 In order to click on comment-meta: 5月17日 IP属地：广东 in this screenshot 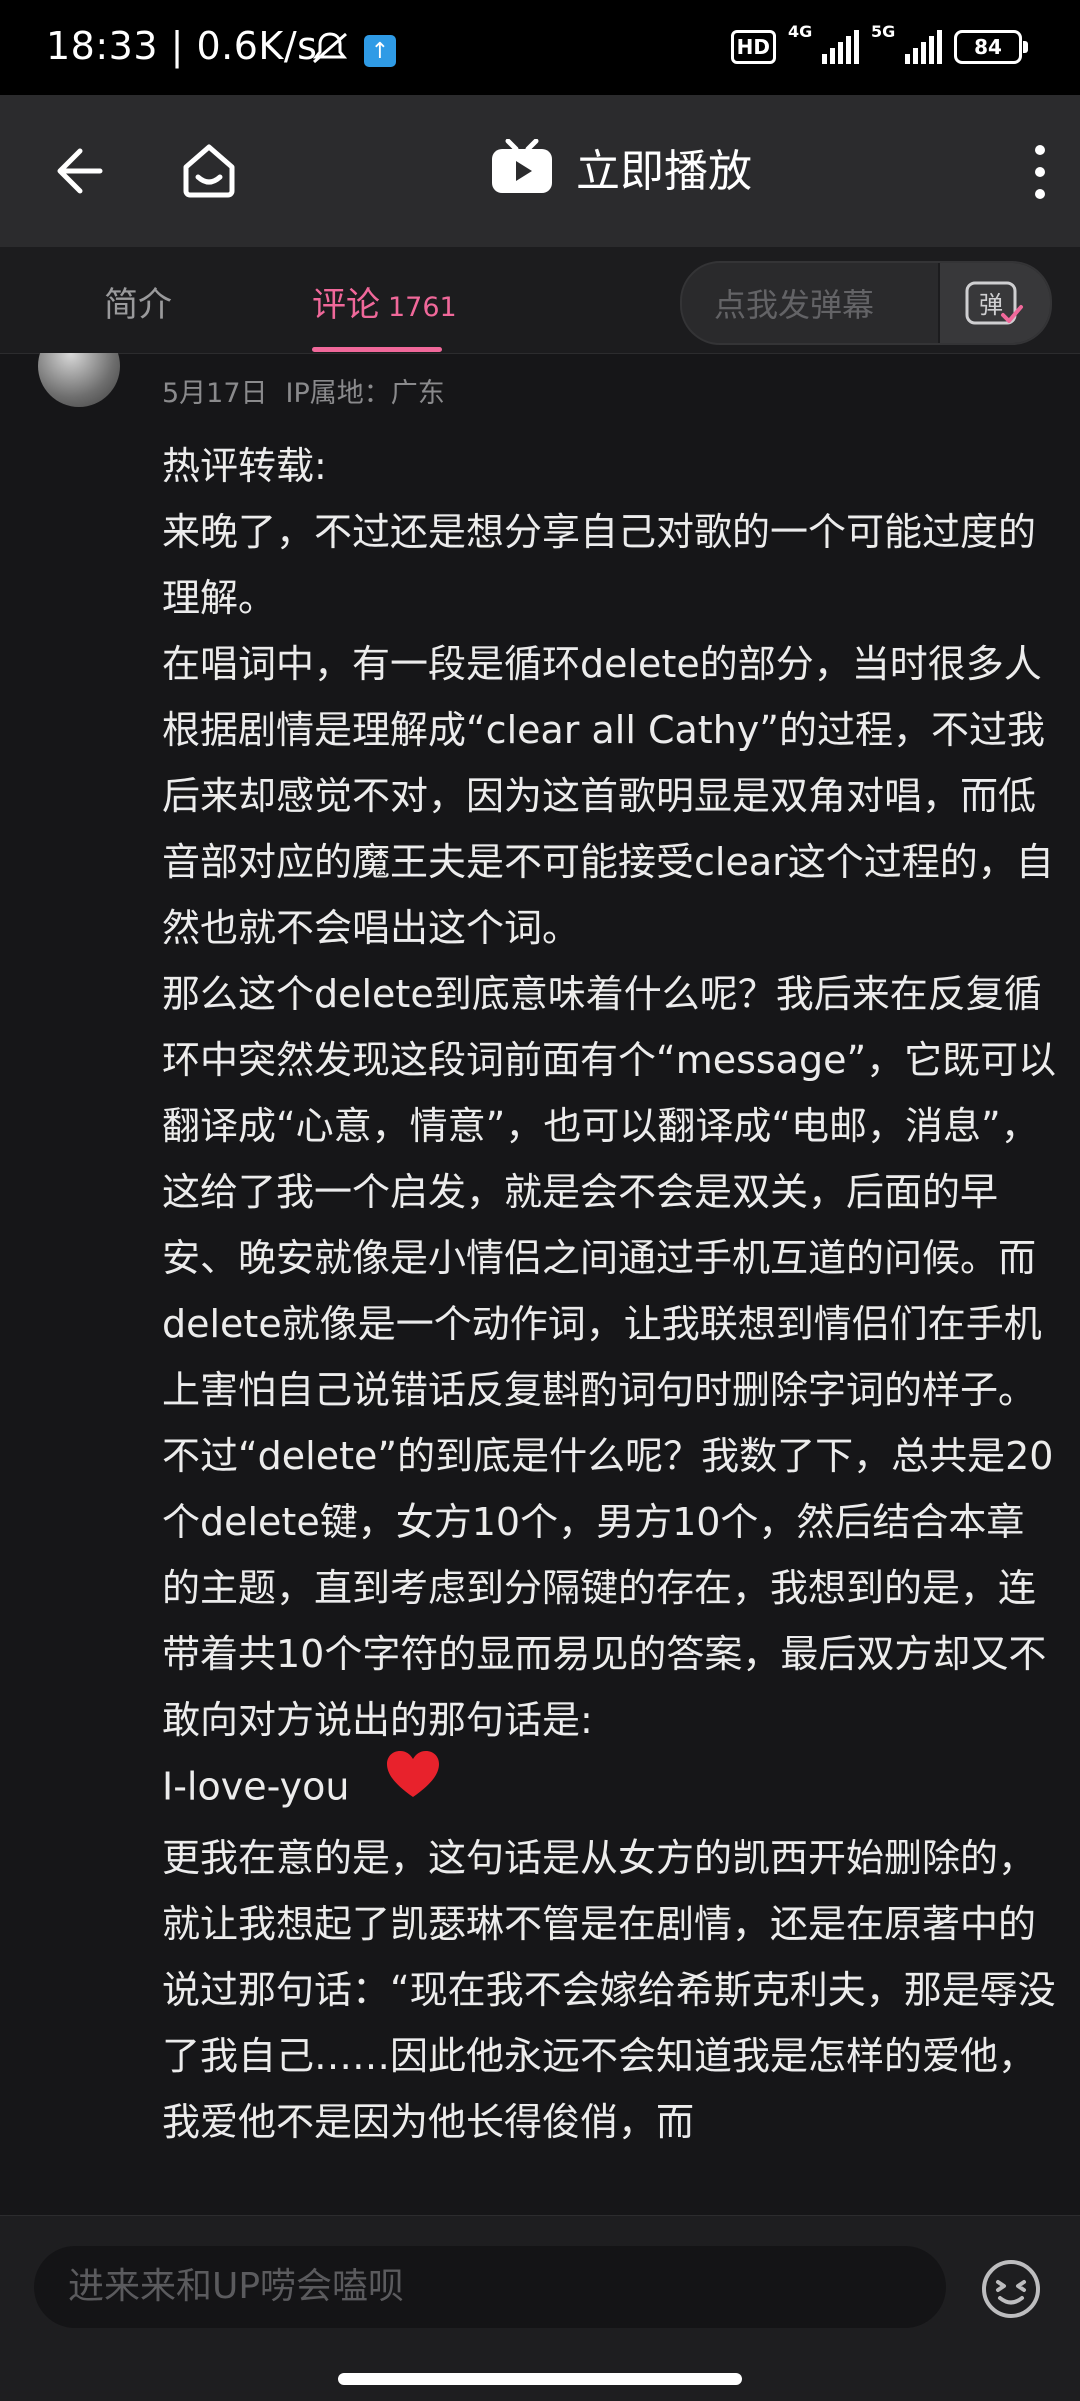, I will do `click(303, 390)`.